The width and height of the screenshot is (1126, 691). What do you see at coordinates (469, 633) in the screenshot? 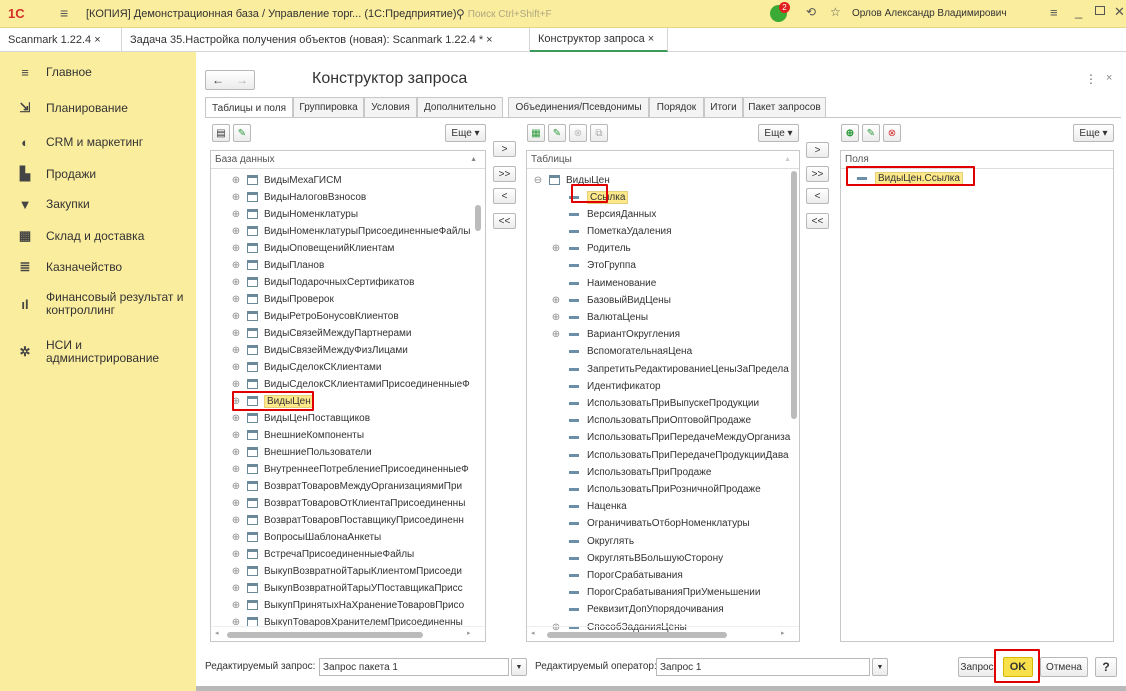
I see `scroll-right-icon: ▸` at bounding box center [469, 633].